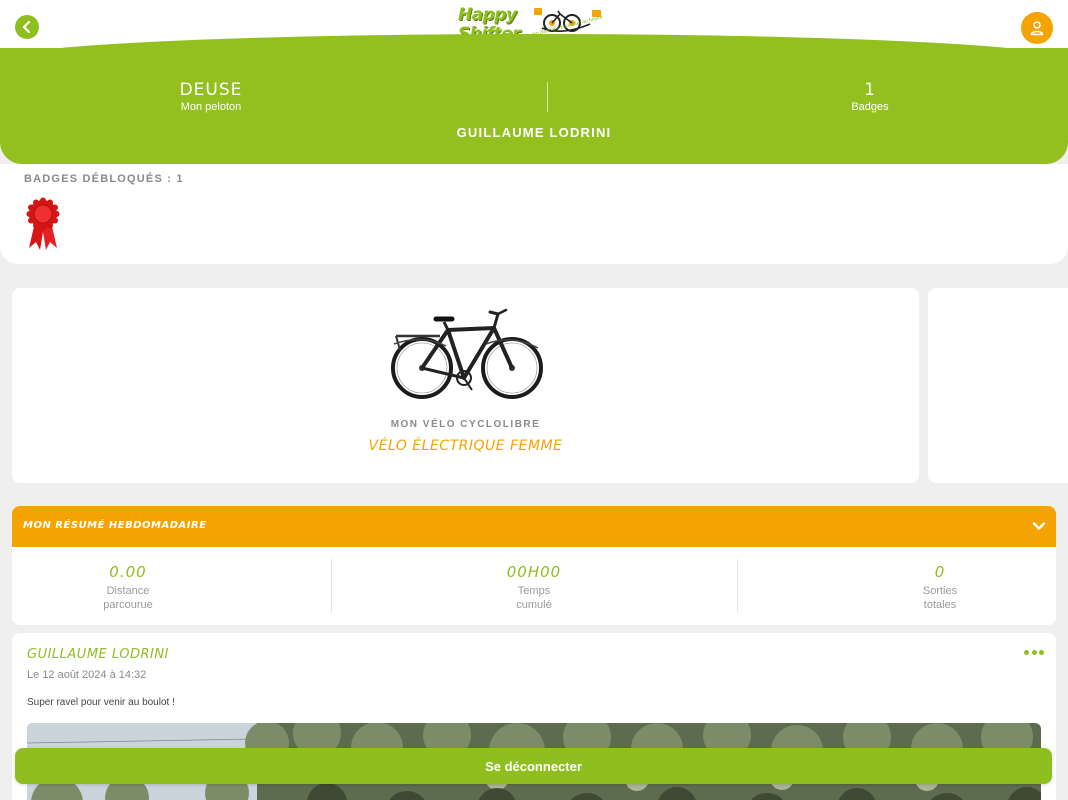 This screenshot has height=800, width=1068. What do you see at coordinates (533, 766) in the screenshot?
I see `logout-button: Se déconnecter` at bounding box center [533, 766].